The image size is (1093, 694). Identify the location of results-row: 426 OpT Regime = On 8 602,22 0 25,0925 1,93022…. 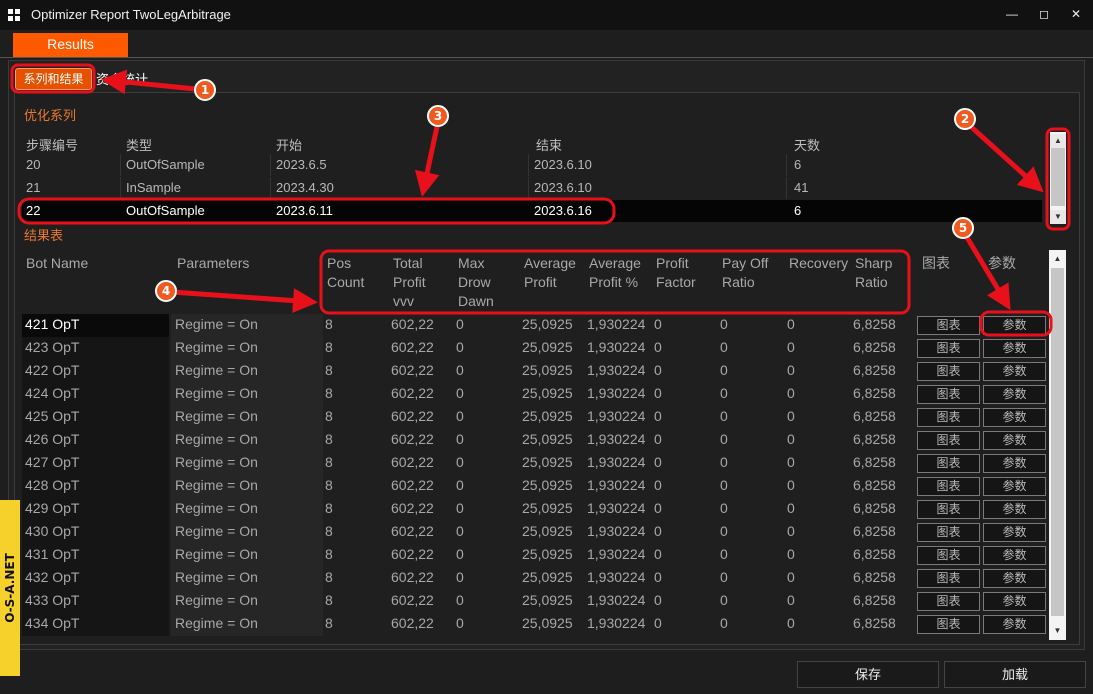
(535, 440).